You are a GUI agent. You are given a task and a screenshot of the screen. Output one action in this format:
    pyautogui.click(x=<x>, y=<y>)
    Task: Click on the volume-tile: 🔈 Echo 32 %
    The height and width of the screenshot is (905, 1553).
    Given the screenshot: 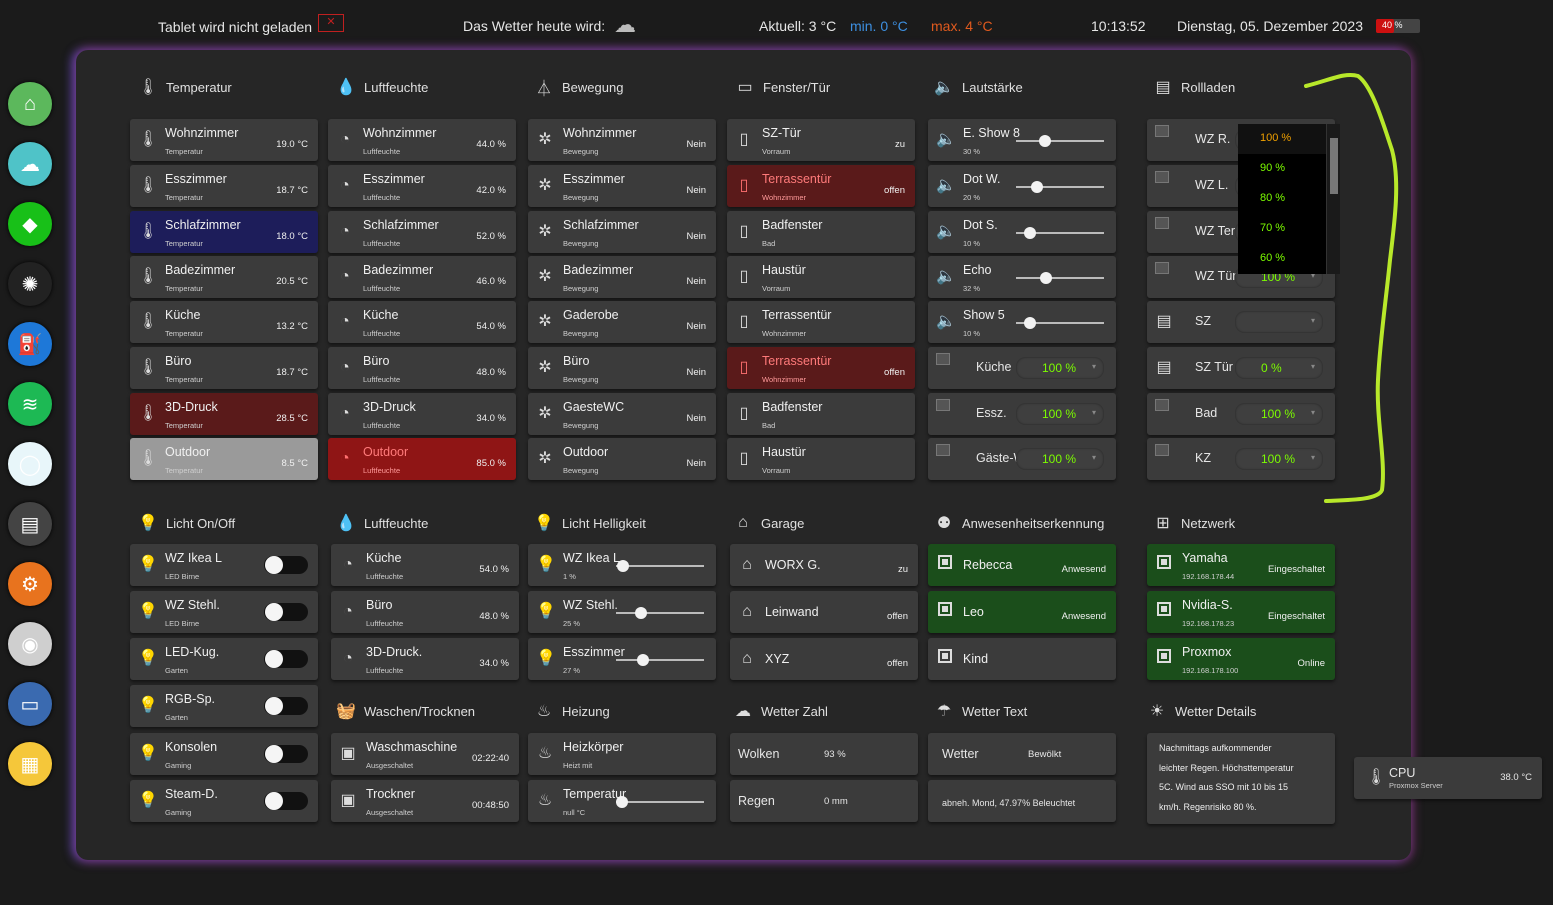 What is the action you would take?
    pyautogui.click(x=1022, y=277)
    